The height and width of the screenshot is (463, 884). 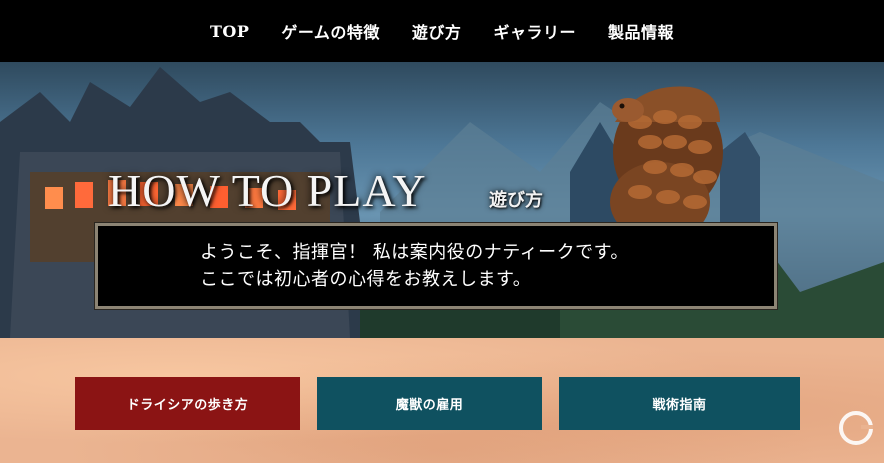 What do you see at coordinates (414, 252) in the screenshot?
I see `guide-message-line-1: ようこそ、指揮官！ 私は案内役のナティークです。` at bounding box center [414, 252].